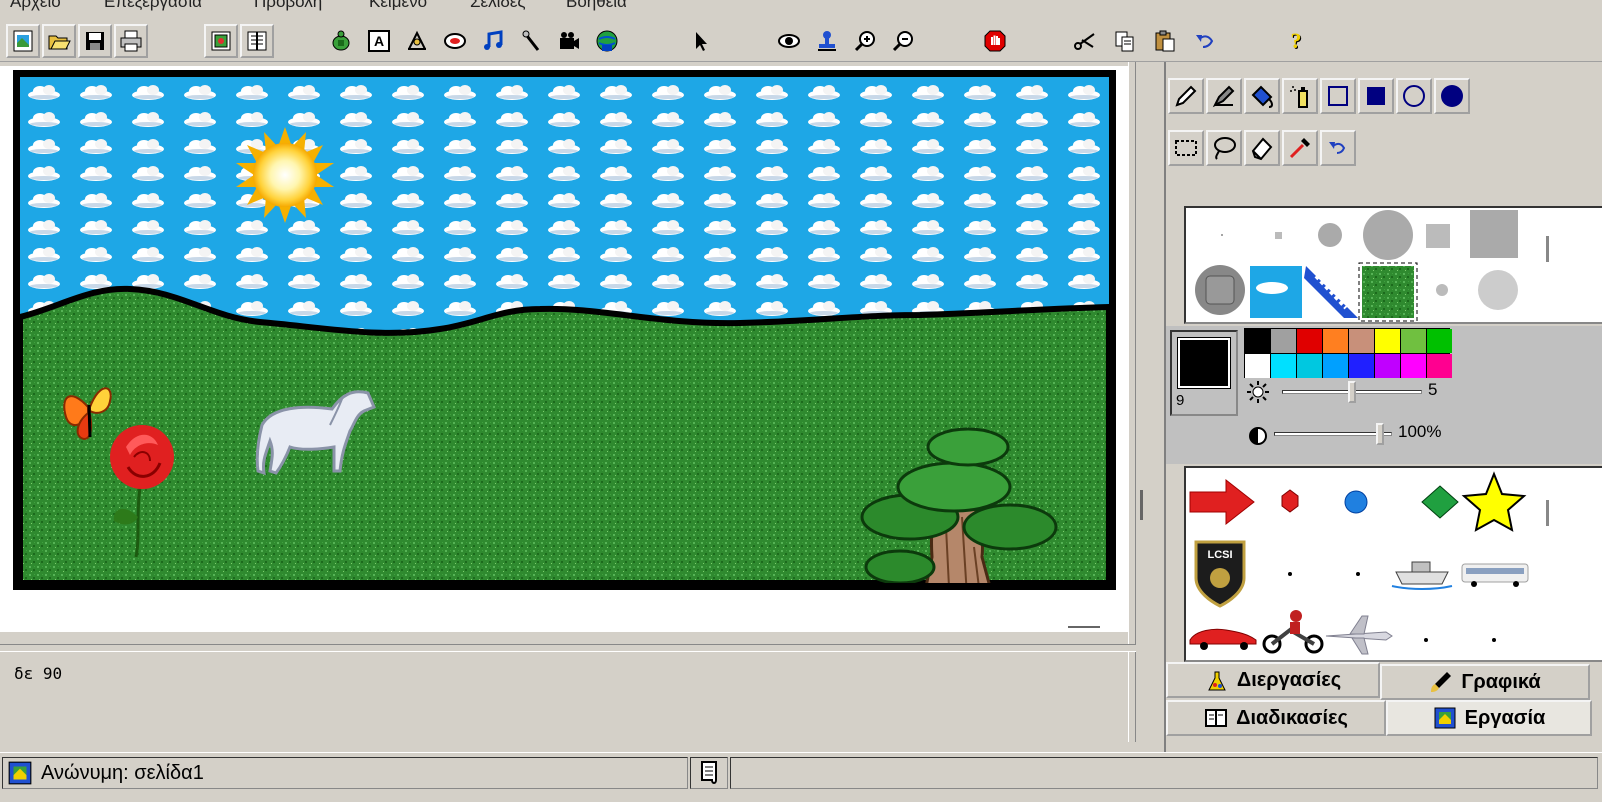 Image resolution: width=1602 pixels, height=802 pixels. What do you see at coordinates (1489, 718) in the screenshot?
I see `tab-project: Εργασία` at bounding box center [1489, 718].